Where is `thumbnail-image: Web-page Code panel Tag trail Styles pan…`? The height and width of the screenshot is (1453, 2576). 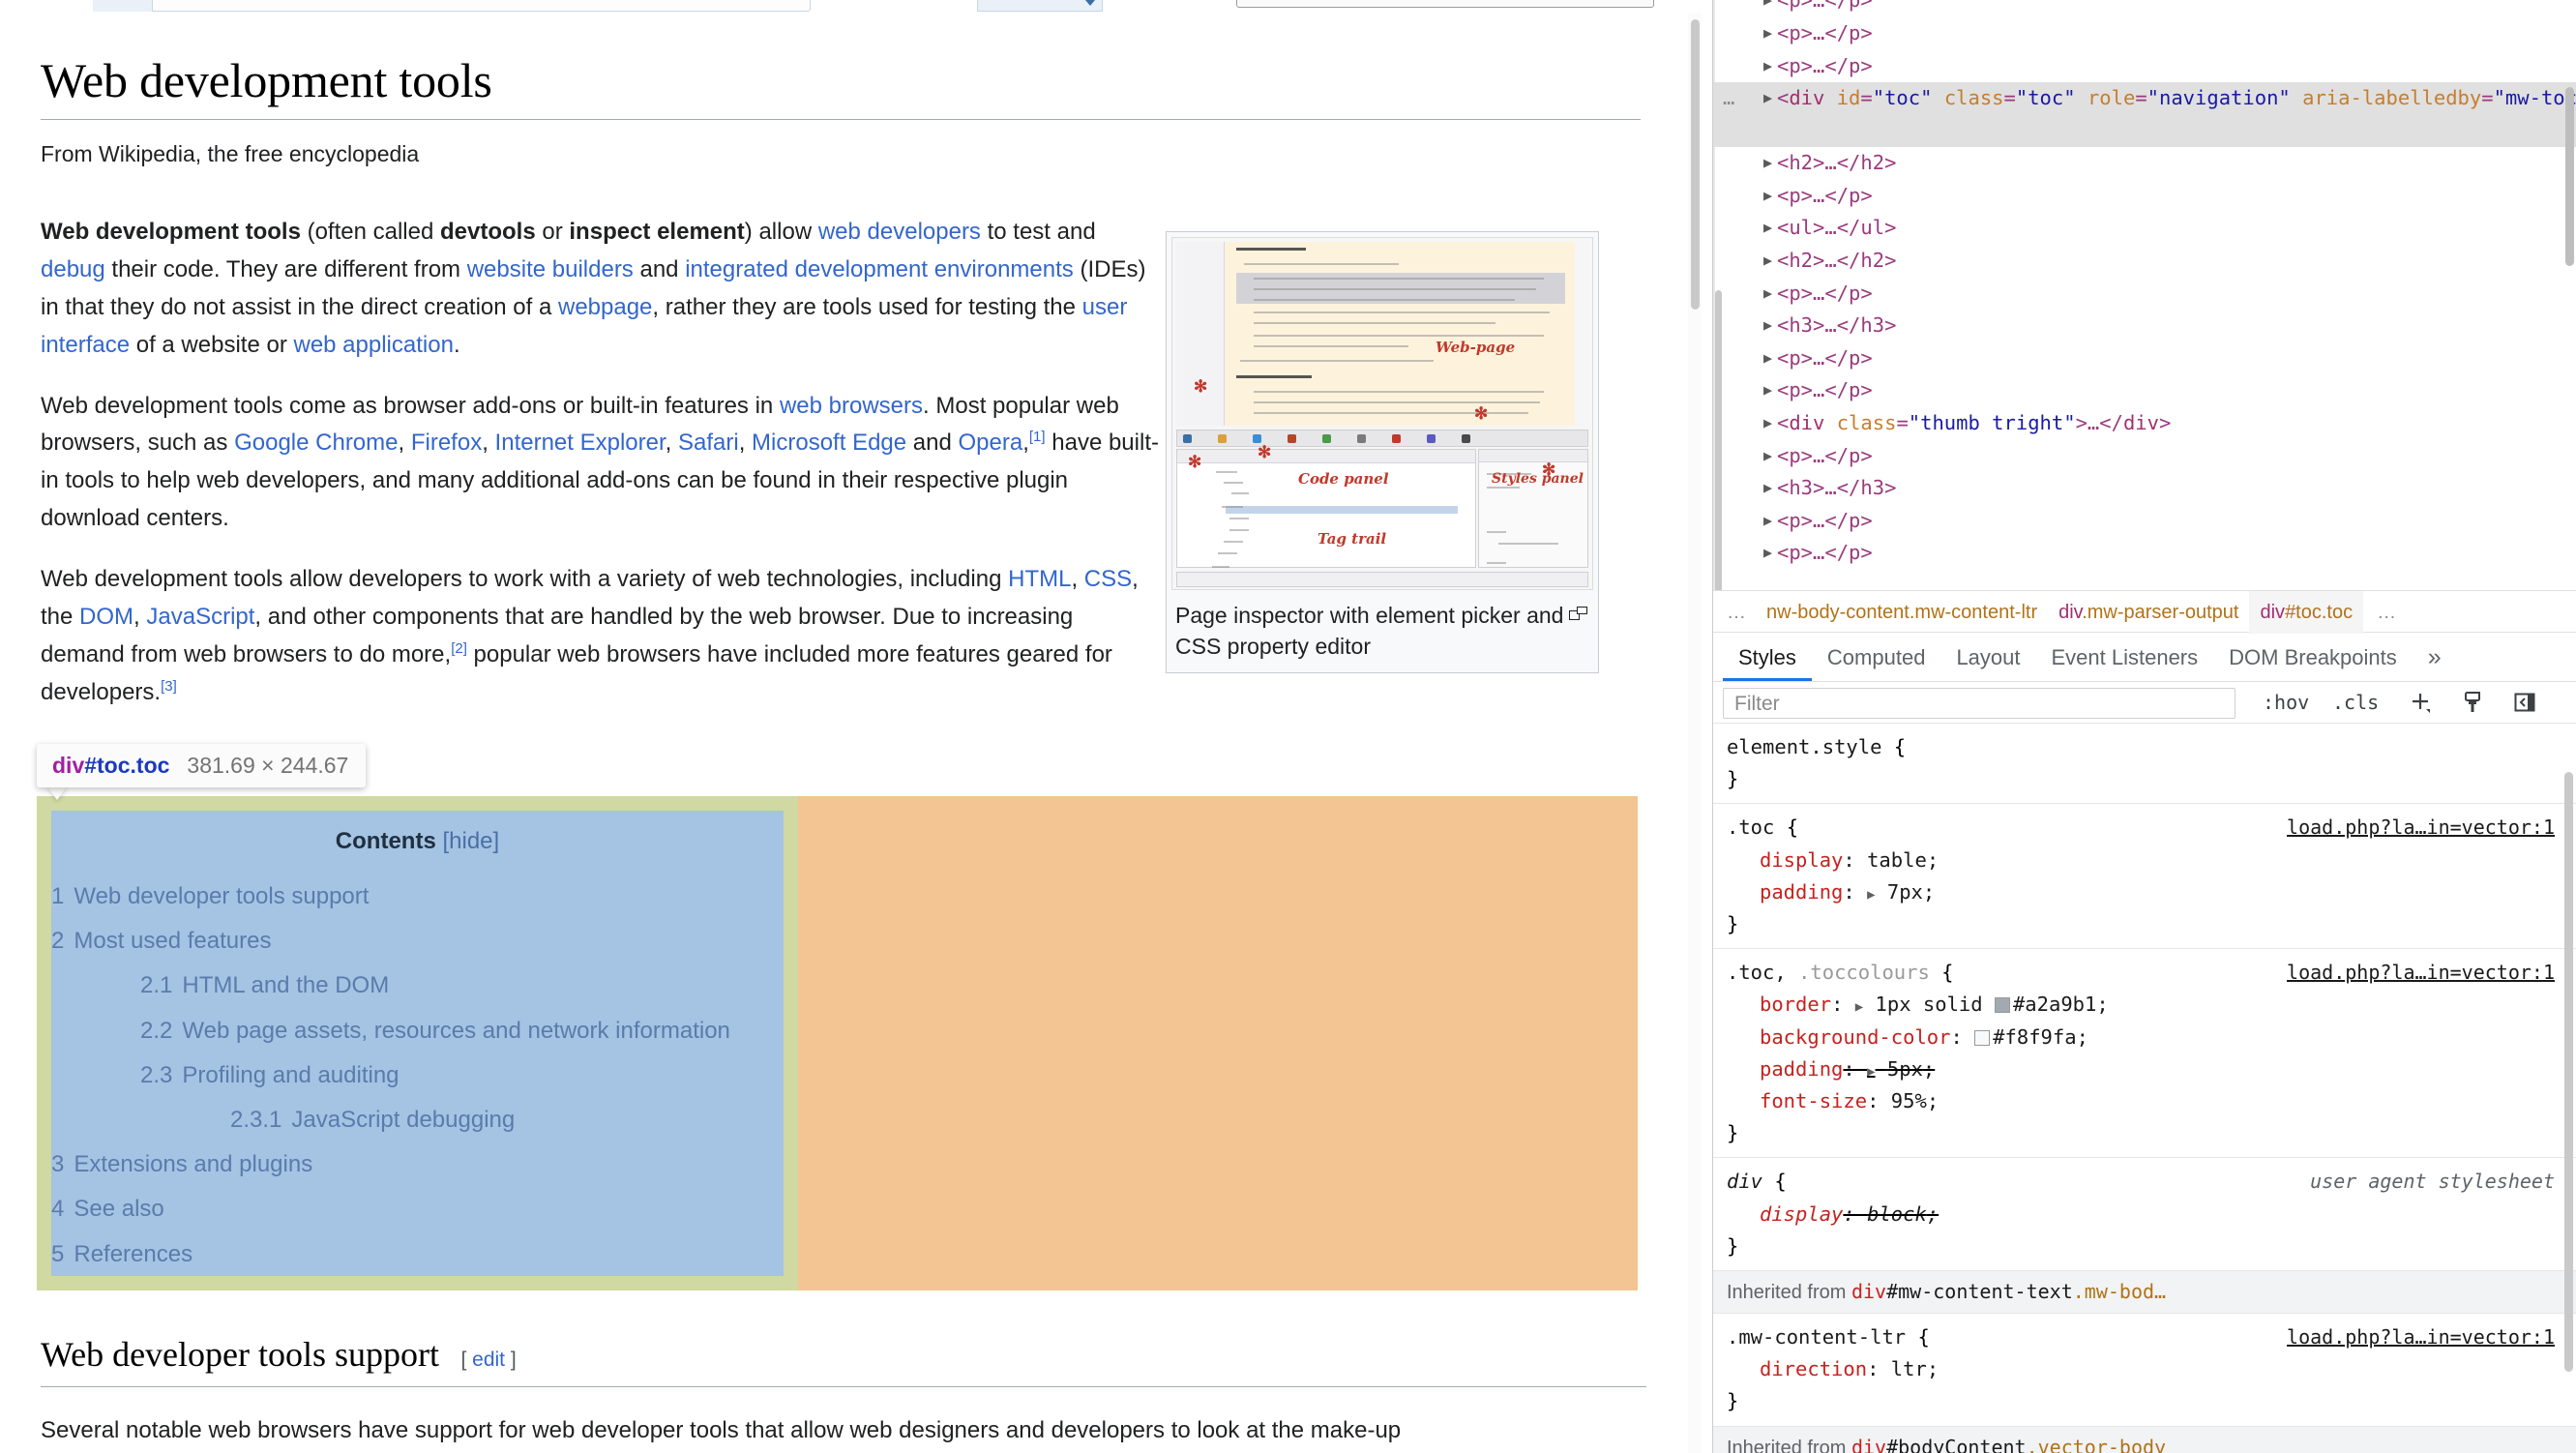
thumbnail-image: Web-page Code panel Tag trail Styles pan… is located at coordinates (1382, 413).